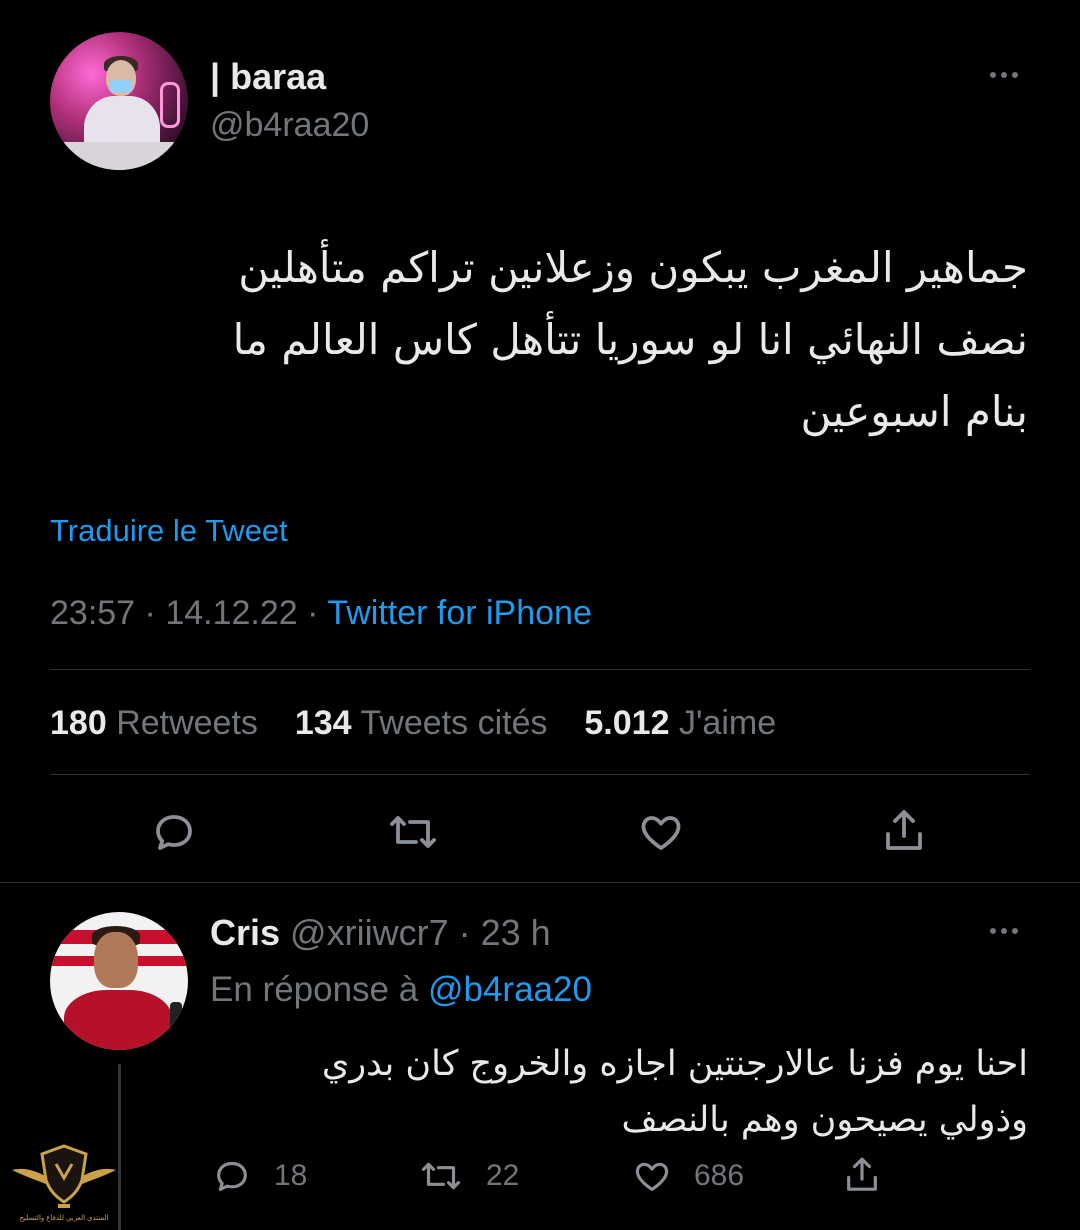 The height and width of the screenshot is (1230, 1080). Describe the element at coordinates (64, 1218) in the screenshot. I see `watermark-text: المنتدى العربي للدفاع والتسليح` at that location.